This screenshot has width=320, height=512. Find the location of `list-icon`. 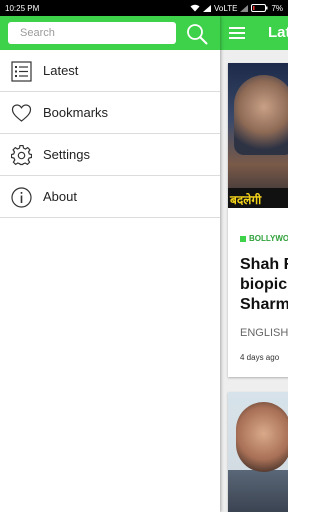

list-icon is located at coordinates (21, 71).